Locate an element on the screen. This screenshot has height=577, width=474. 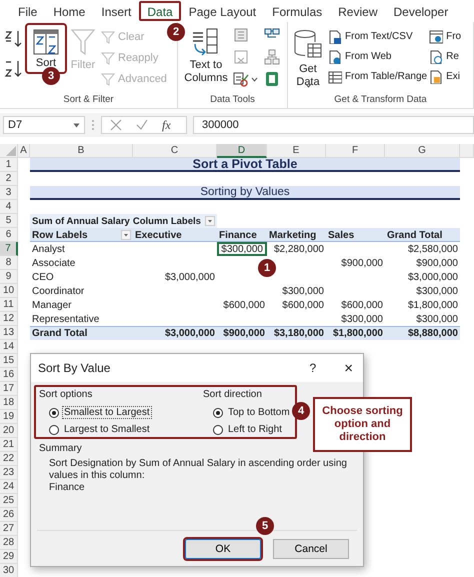
help-button: ? is located at coordinates (313, 368).